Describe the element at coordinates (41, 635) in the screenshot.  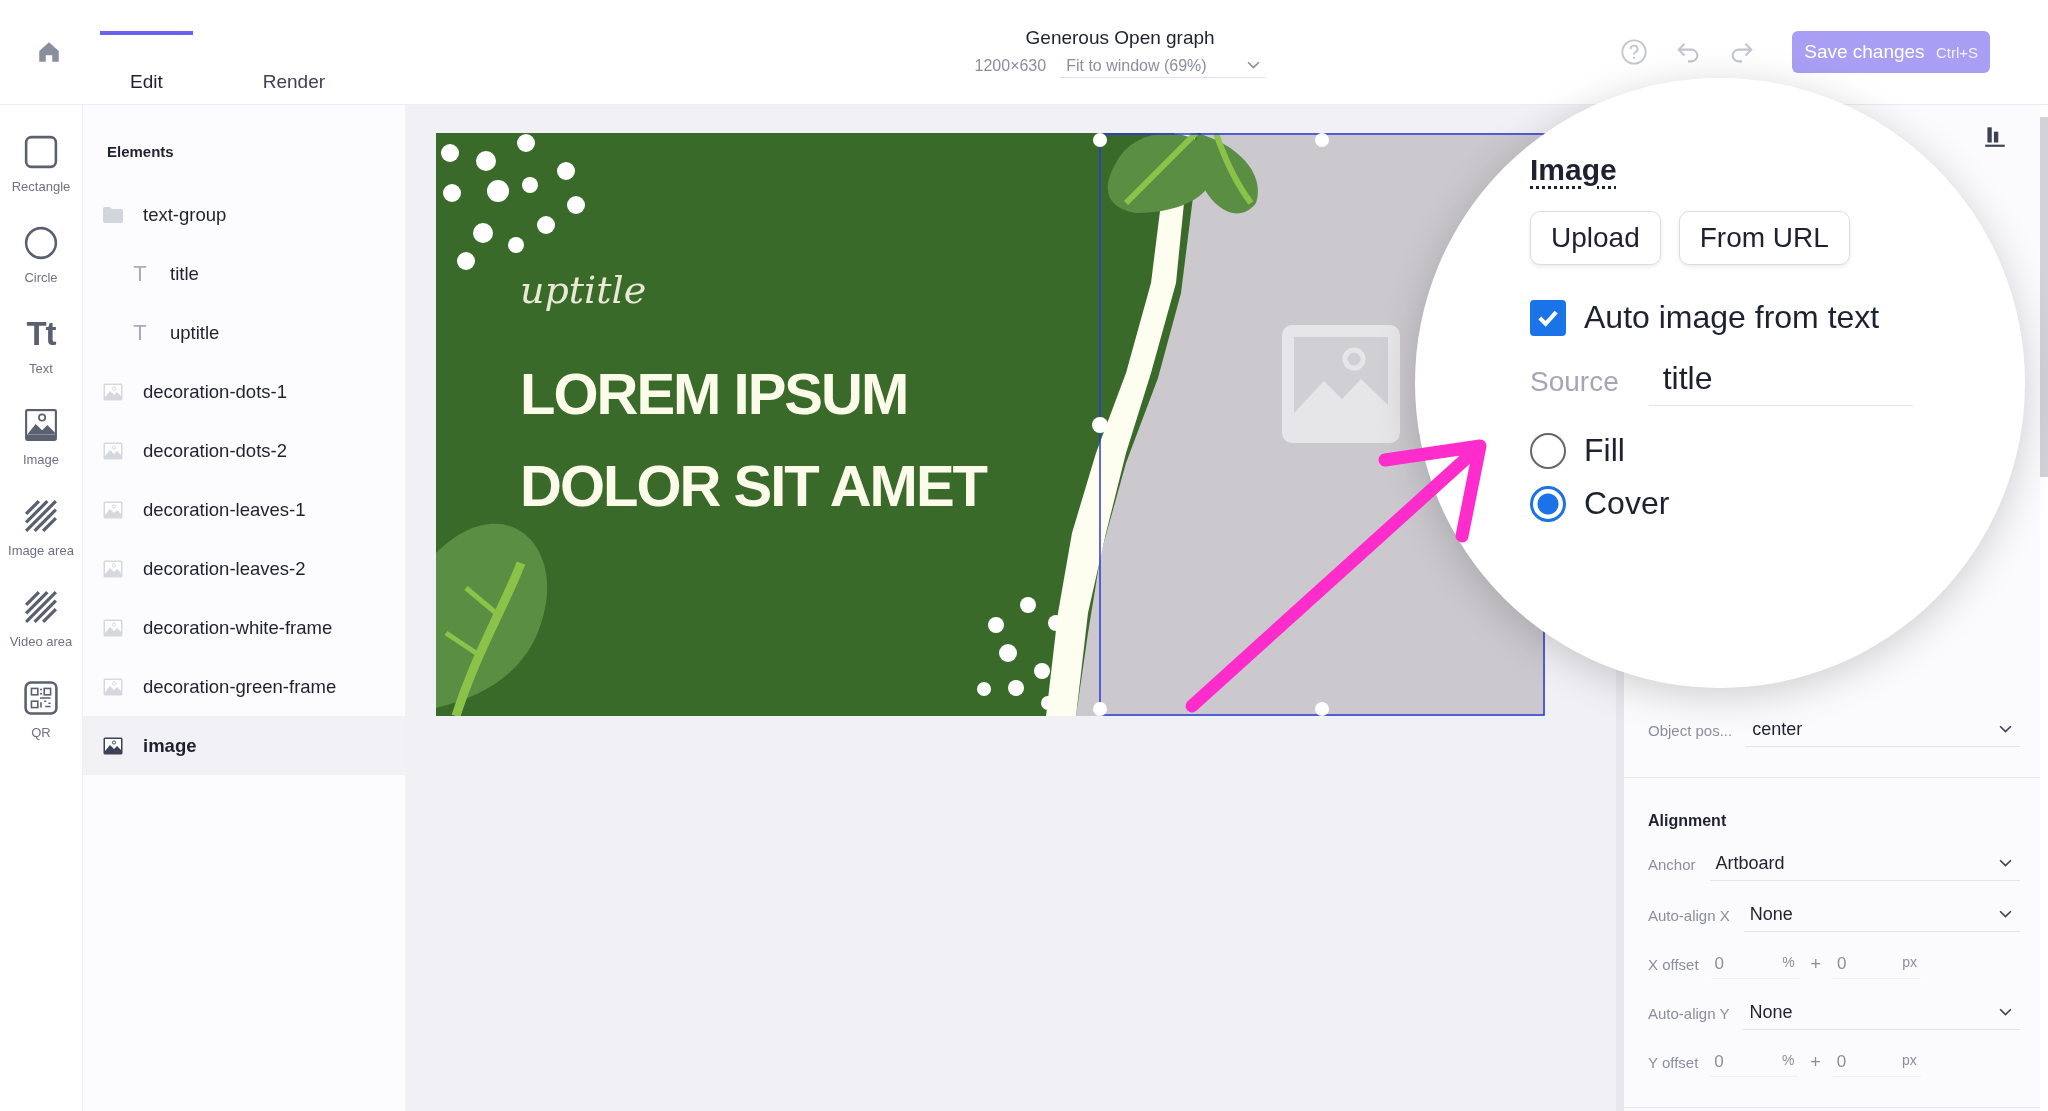
I see `video-area-tool: Video area` at that location.